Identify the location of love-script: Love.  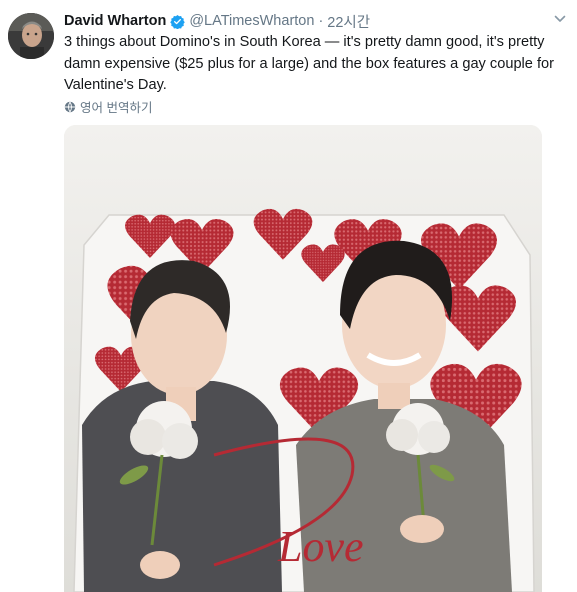
(320, 546).